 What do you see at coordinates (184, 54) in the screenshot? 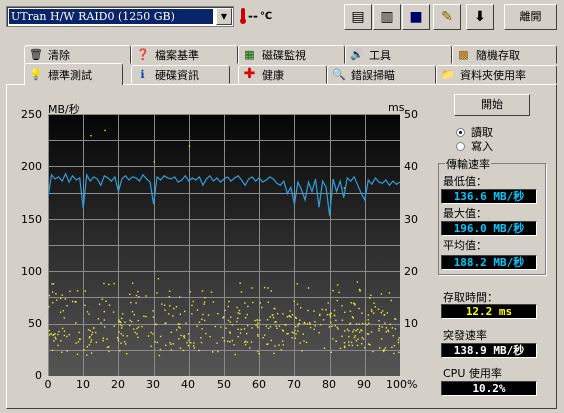
I see `tab-file-benchmark: ❓ 檔案基準` at bounding box center [184, 54].